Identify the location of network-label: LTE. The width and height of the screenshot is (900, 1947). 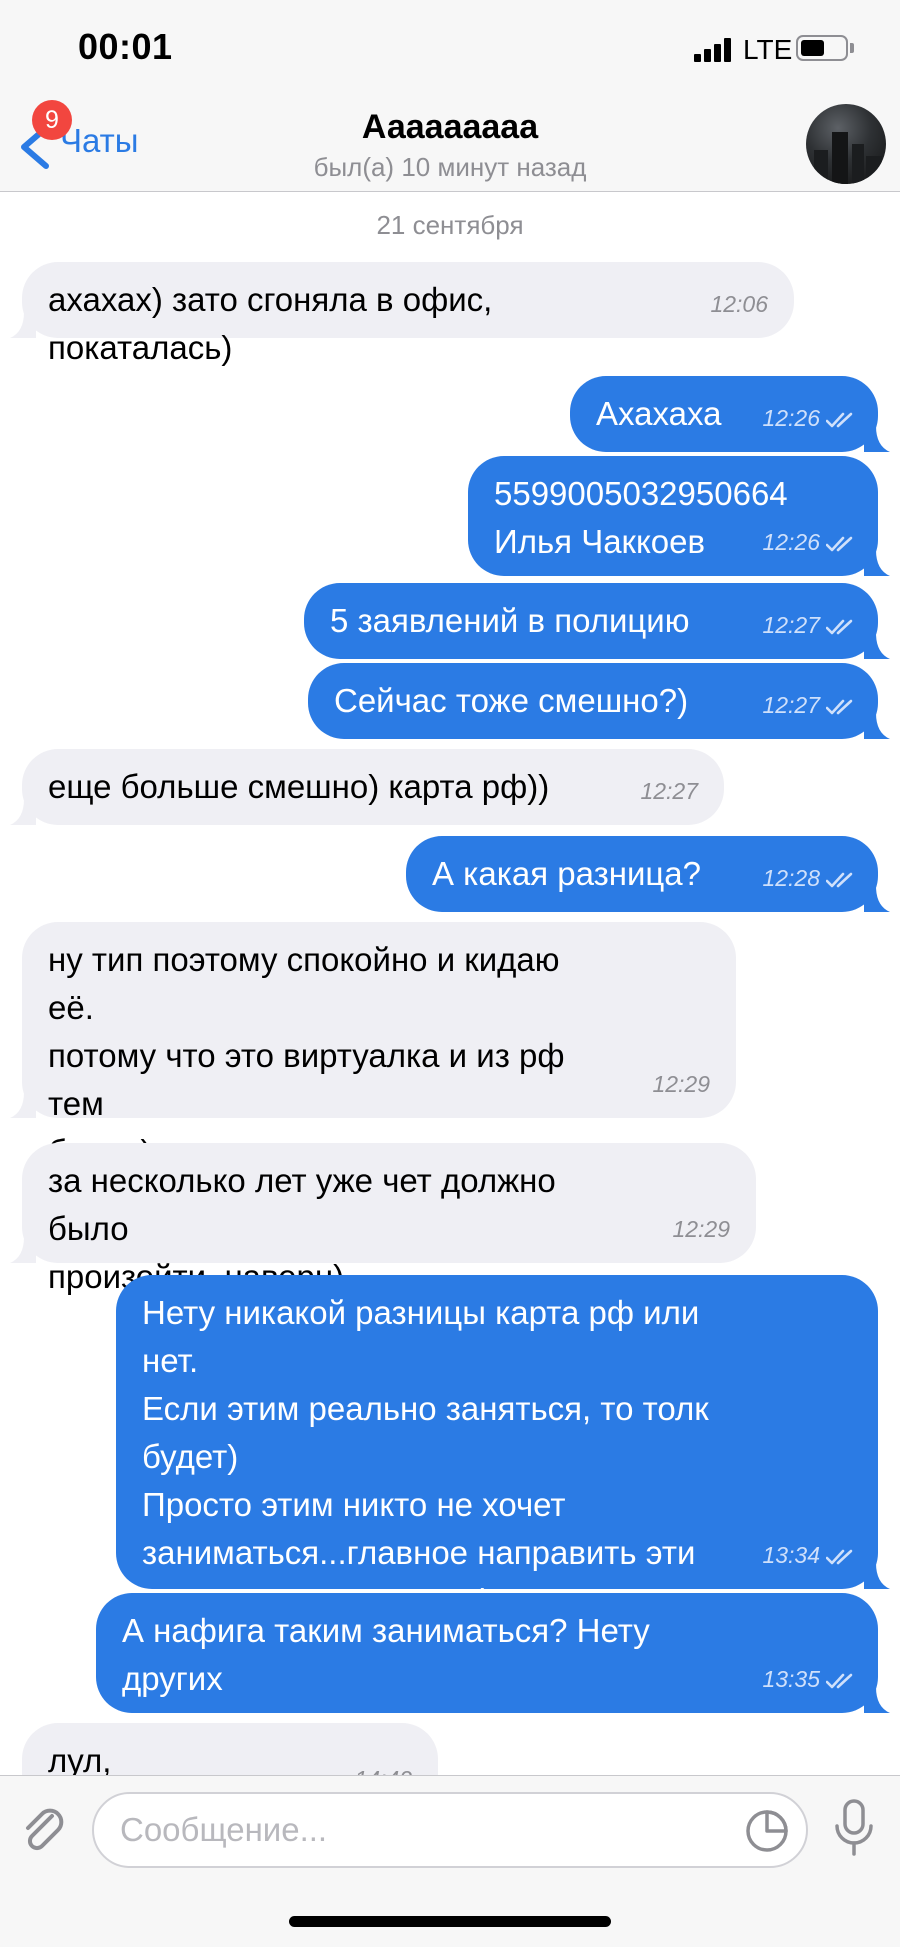
(768, 49).